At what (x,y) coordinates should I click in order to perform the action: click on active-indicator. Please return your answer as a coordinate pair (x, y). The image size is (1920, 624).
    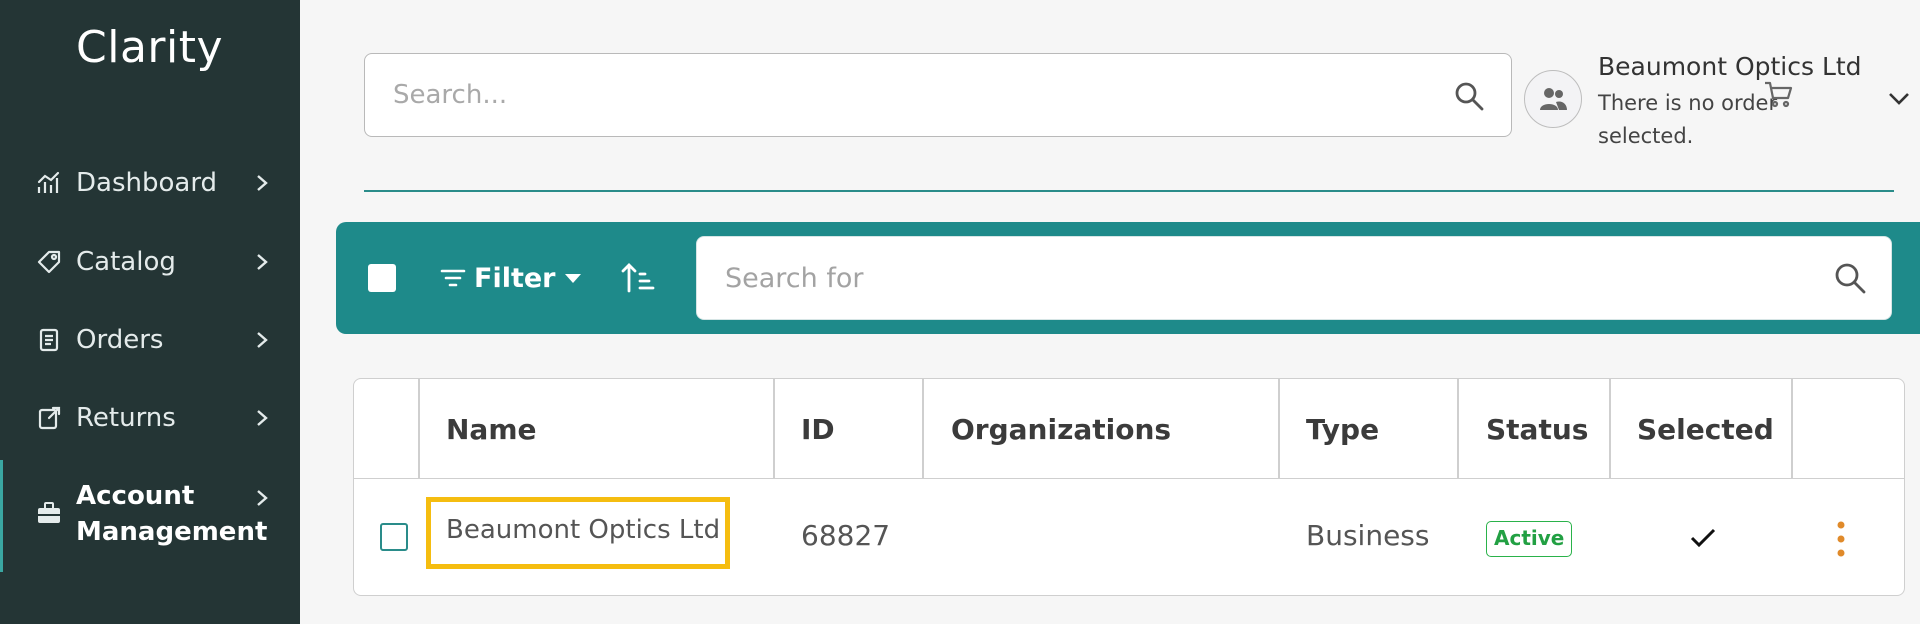
    Looking at the image, I should click on (1, 516).